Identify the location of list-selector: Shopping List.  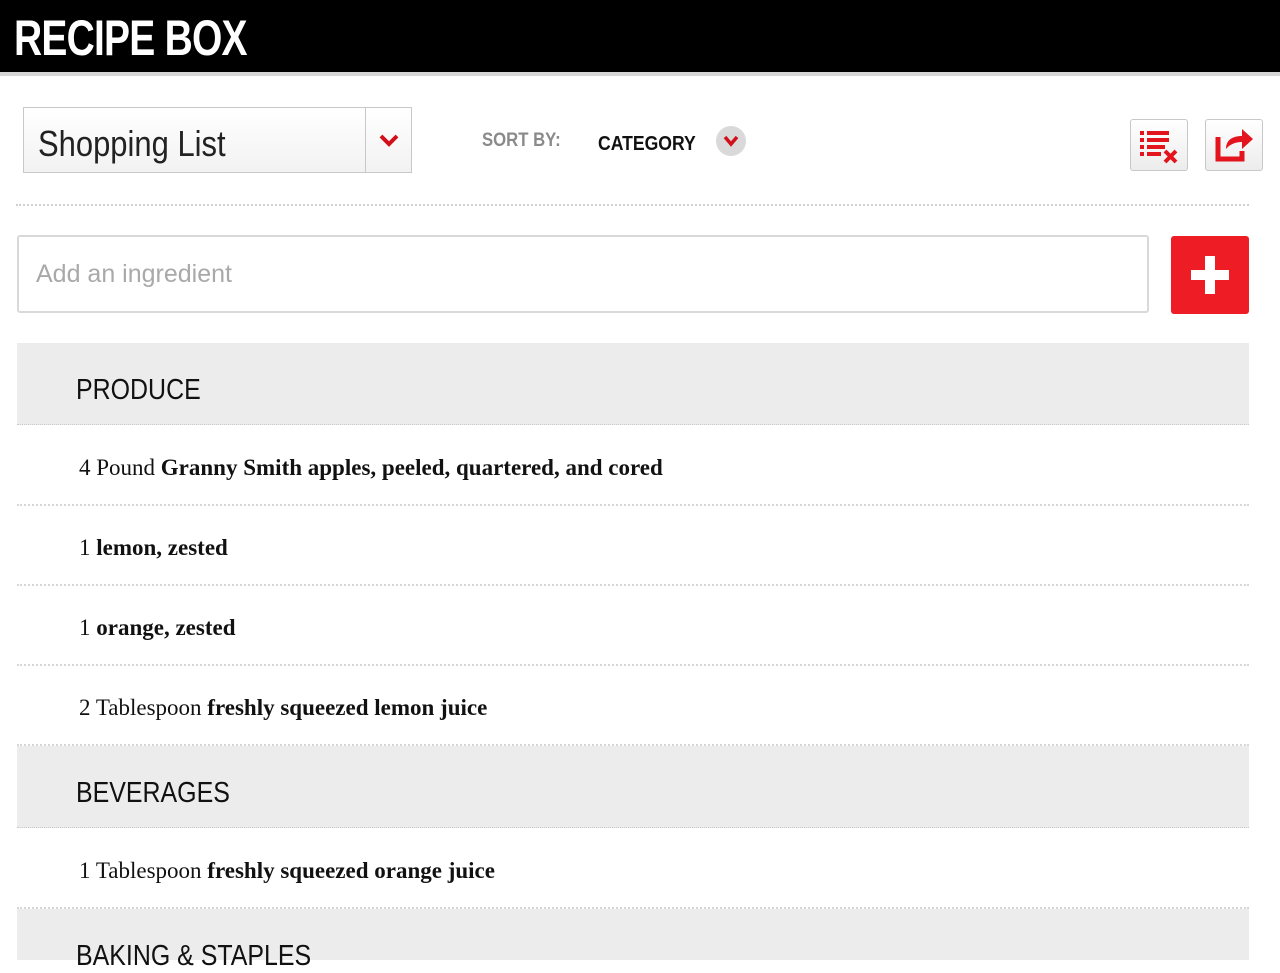
(217, 140).